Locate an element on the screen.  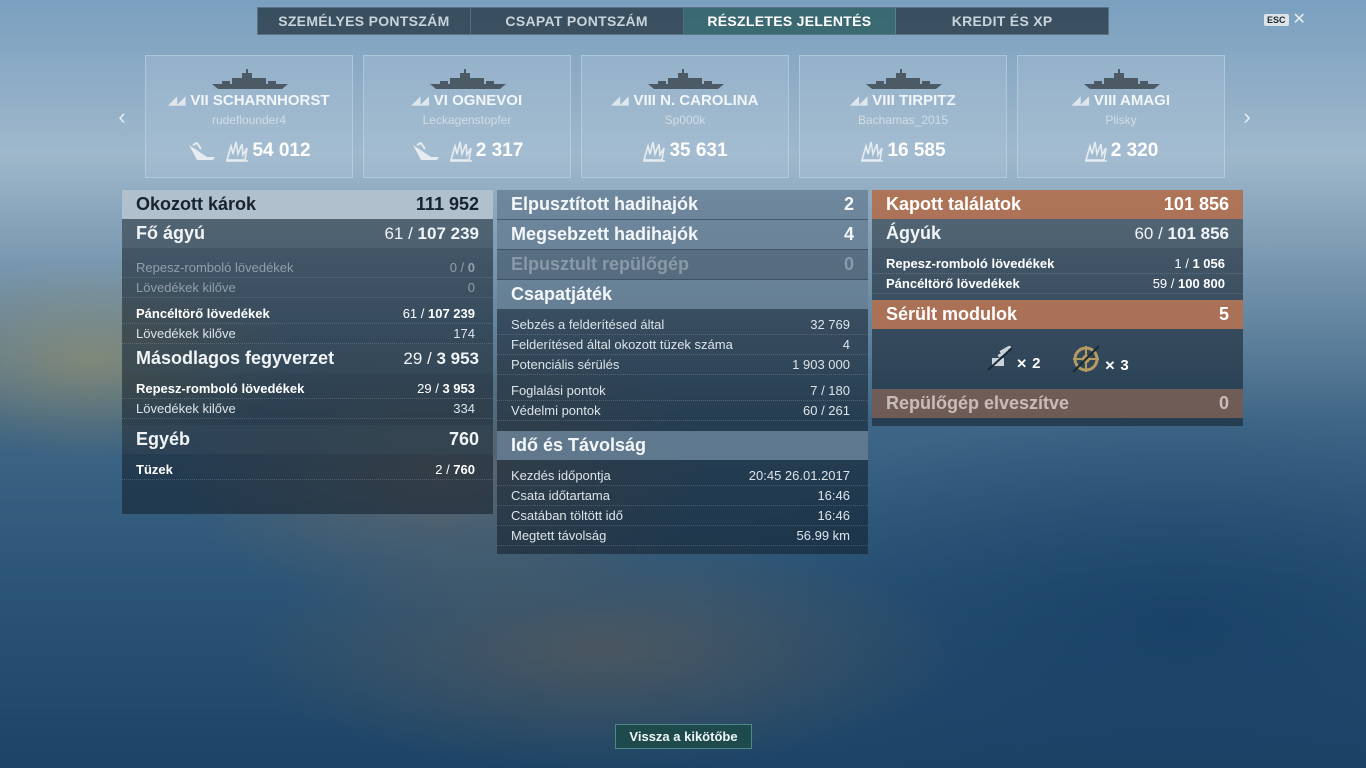
esc-key-label: ESC is located at coordinates (1276, 20).